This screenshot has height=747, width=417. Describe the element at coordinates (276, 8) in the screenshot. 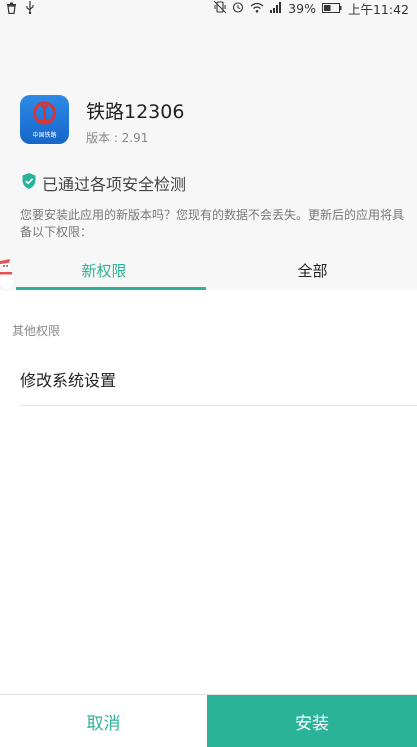

I see `signal-icon` at that location.